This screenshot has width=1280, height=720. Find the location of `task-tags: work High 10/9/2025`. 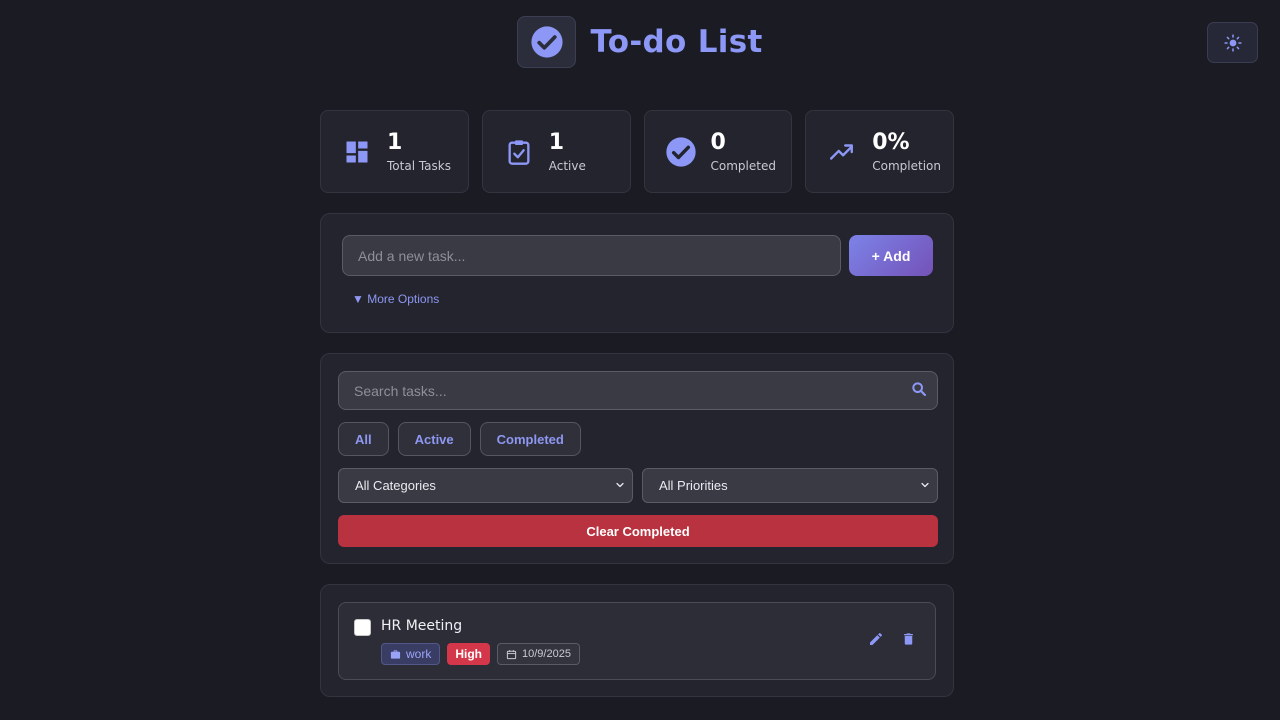

task-tags: work High 10/9/2025 is located at coordinates (480, 654).